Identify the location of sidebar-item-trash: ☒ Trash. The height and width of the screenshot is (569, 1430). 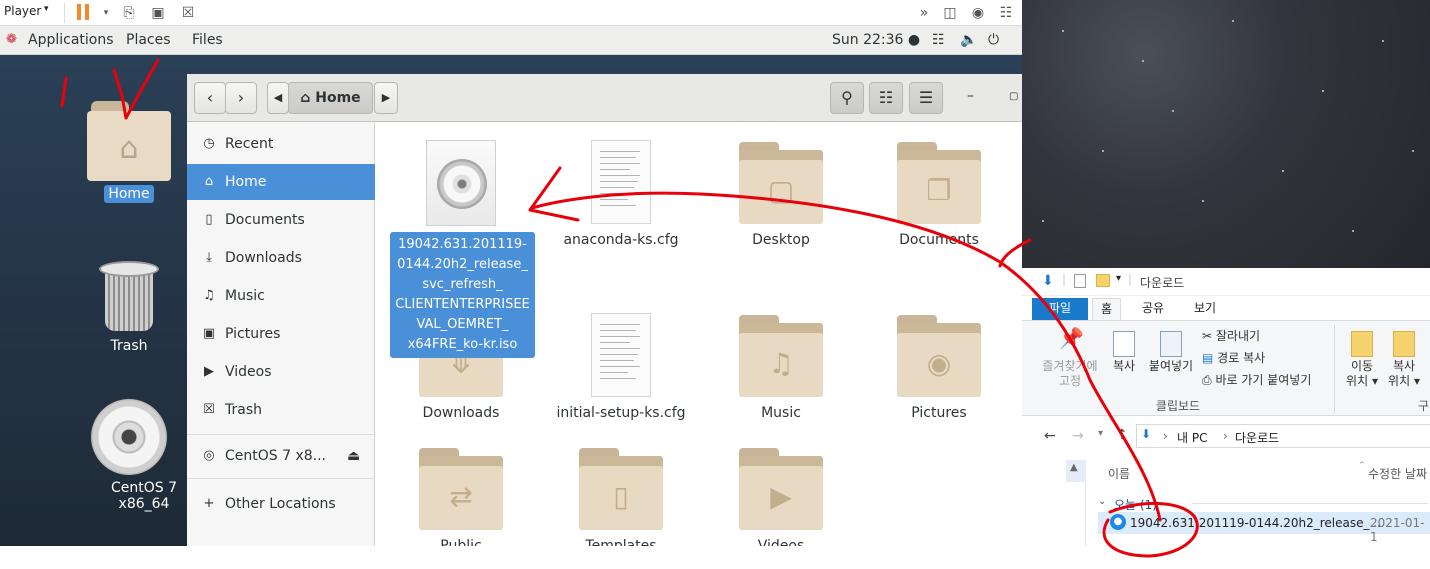
(281, 410).